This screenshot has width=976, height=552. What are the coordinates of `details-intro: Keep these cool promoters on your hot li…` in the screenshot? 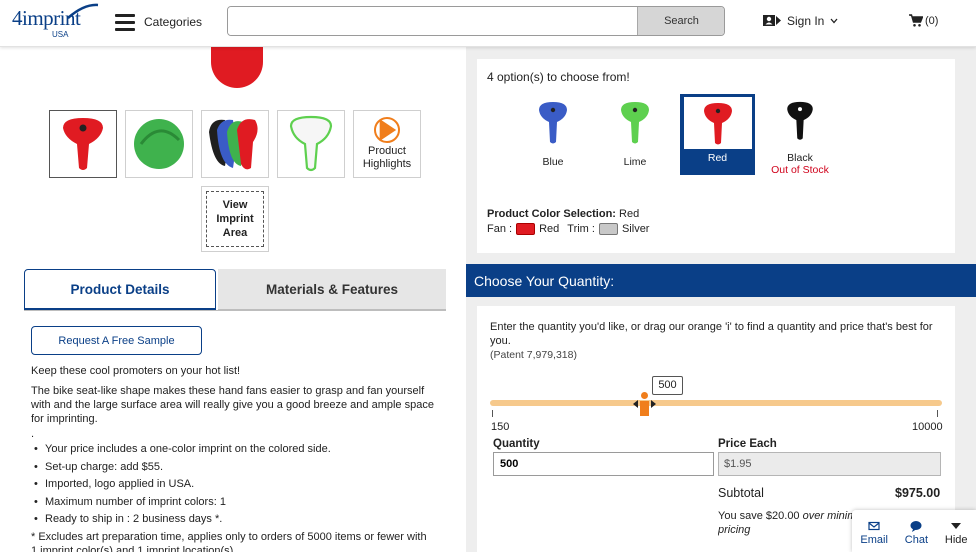 It's located at (136, 371).